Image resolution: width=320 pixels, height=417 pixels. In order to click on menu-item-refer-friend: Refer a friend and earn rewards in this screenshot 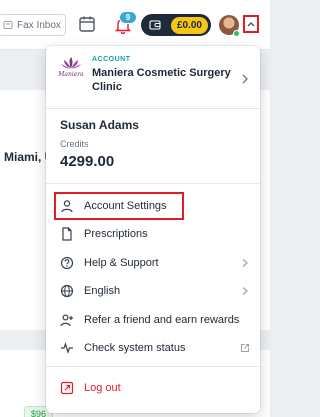, I will do `click(155, 320)`.